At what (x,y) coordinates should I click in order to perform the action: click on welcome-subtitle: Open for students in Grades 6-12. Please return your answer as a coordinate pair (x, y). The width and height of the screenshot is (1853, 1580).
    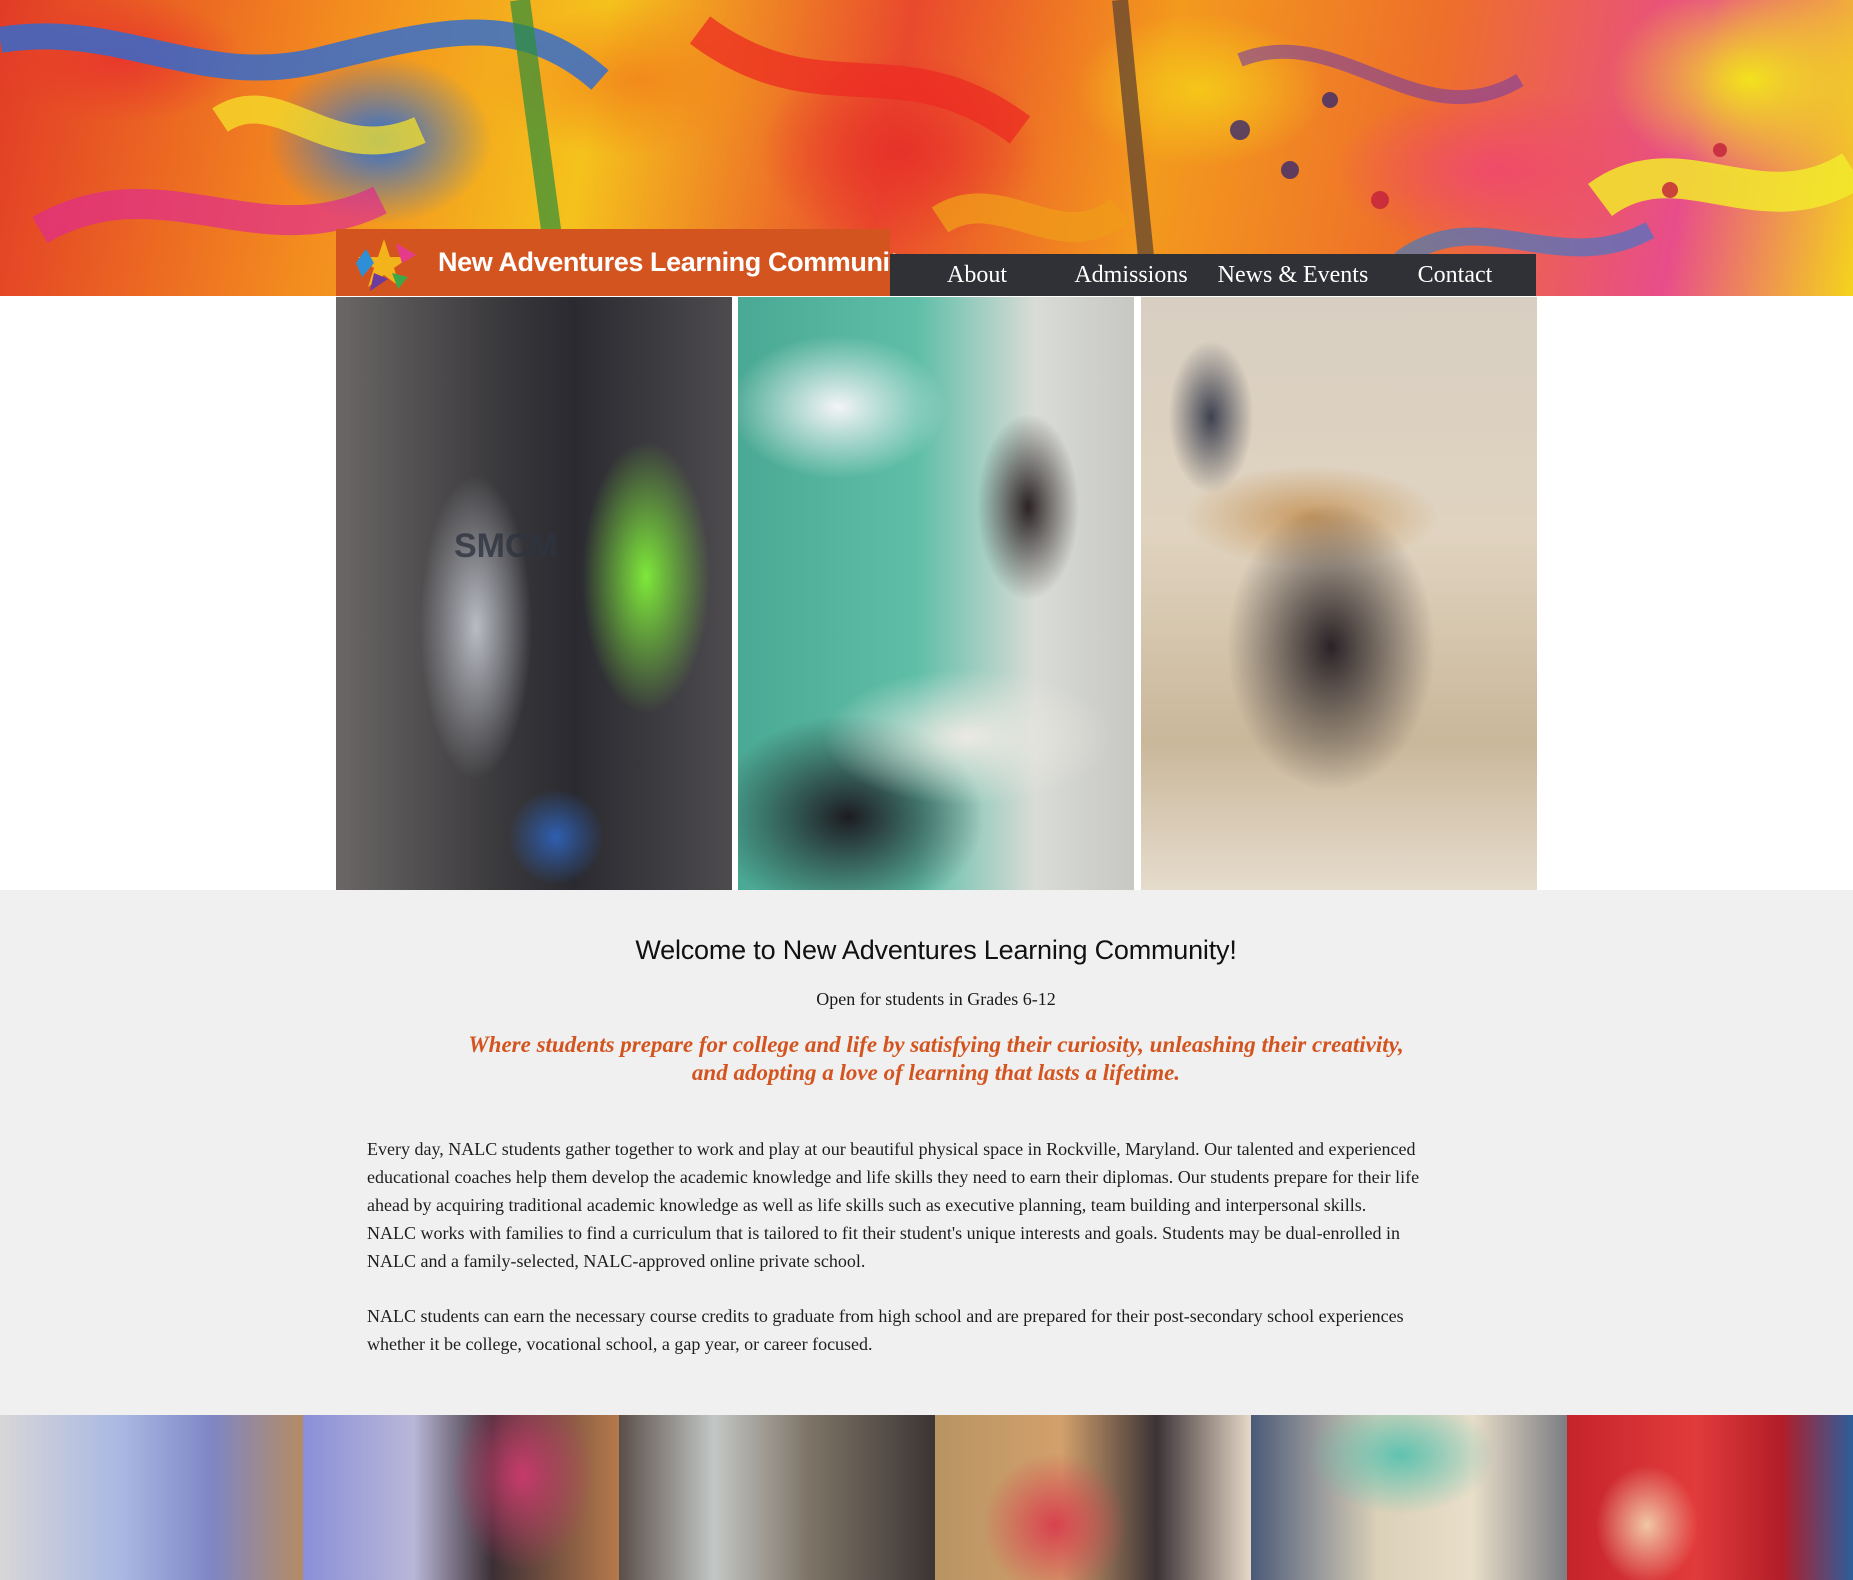
    Looking at the image, I should click on (936, 999).